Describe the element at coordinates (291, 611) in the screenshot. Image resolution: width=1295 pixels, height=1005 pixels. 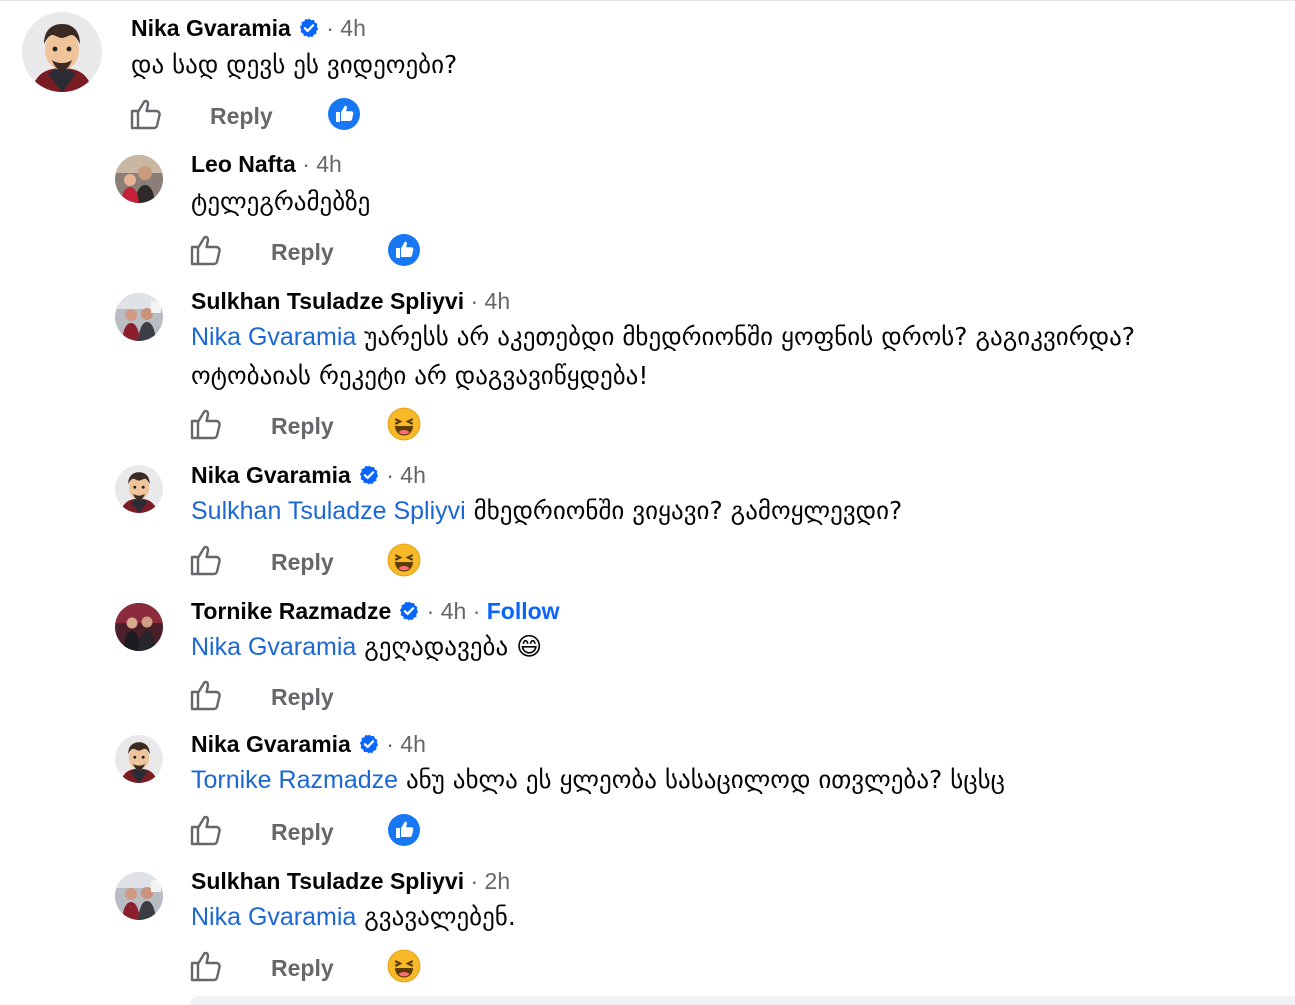
I see `author-name: Tornike Razmadze` at that location.